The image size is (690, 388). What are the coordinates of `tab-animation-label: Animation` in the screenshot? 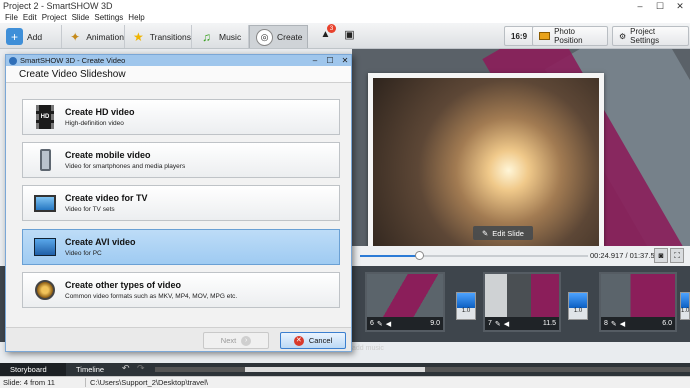 It's located at (105, 36).